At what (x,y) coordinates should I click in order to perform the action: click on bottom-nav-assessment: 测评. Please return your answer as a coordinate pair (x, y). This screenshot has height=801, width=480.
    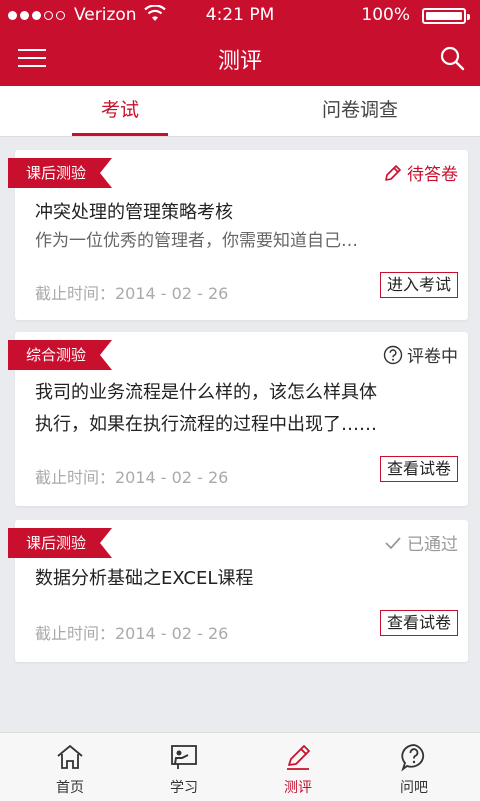
    Looking at the image, I should click on (298, 767).